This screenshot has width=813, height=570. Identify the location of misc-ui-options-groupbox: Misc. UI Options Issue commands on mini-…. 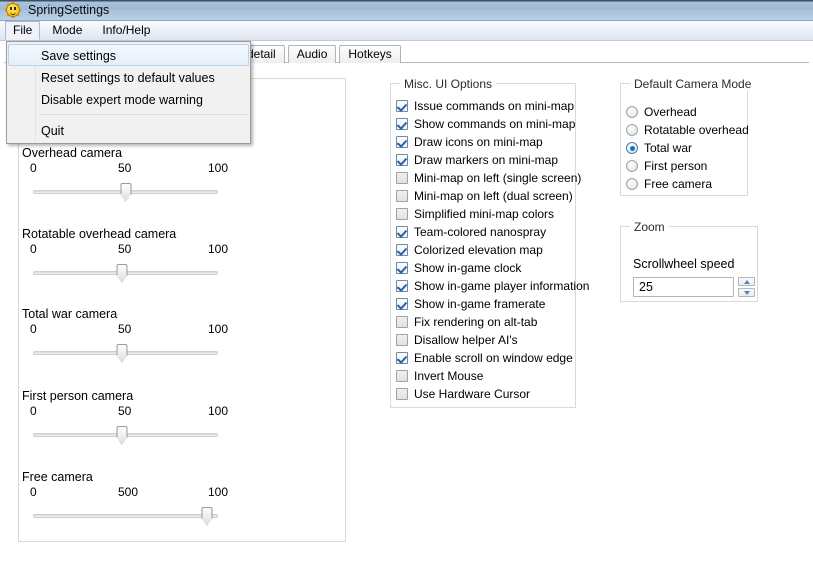
(489, 242).